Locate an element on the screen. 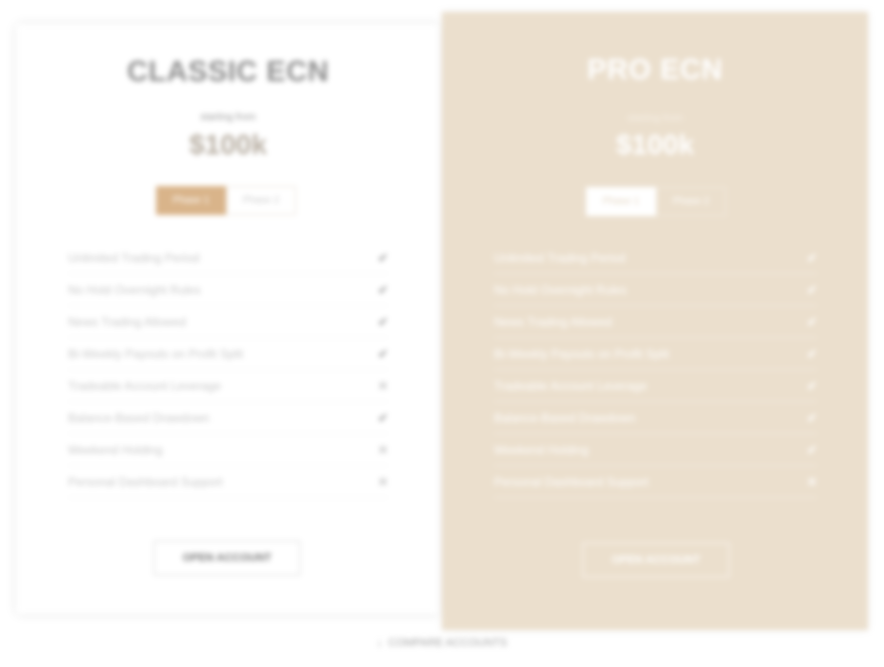  feature-row: Tradeable Account Leverage ✕ is located at coordinates (228, 386).